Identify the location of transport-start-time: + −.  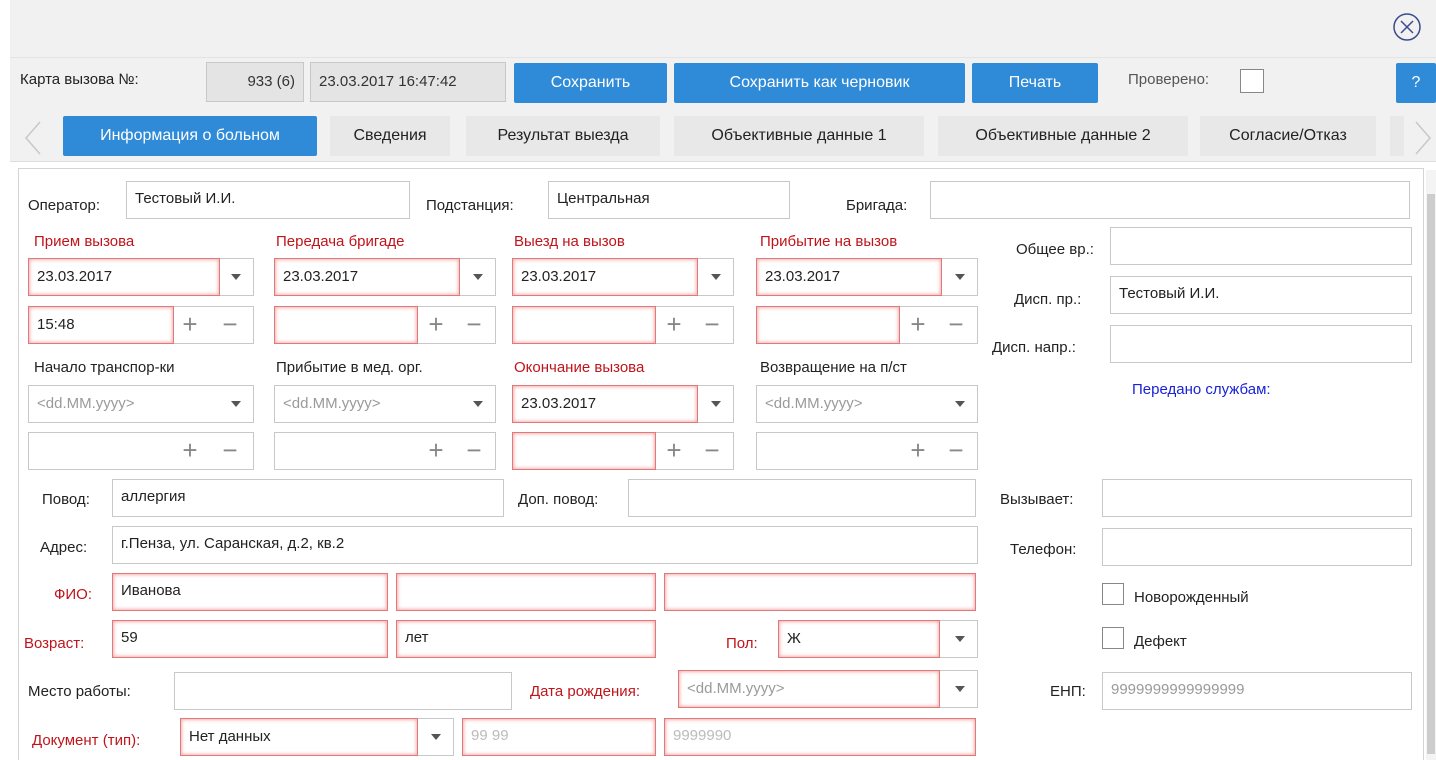
(141, 451).